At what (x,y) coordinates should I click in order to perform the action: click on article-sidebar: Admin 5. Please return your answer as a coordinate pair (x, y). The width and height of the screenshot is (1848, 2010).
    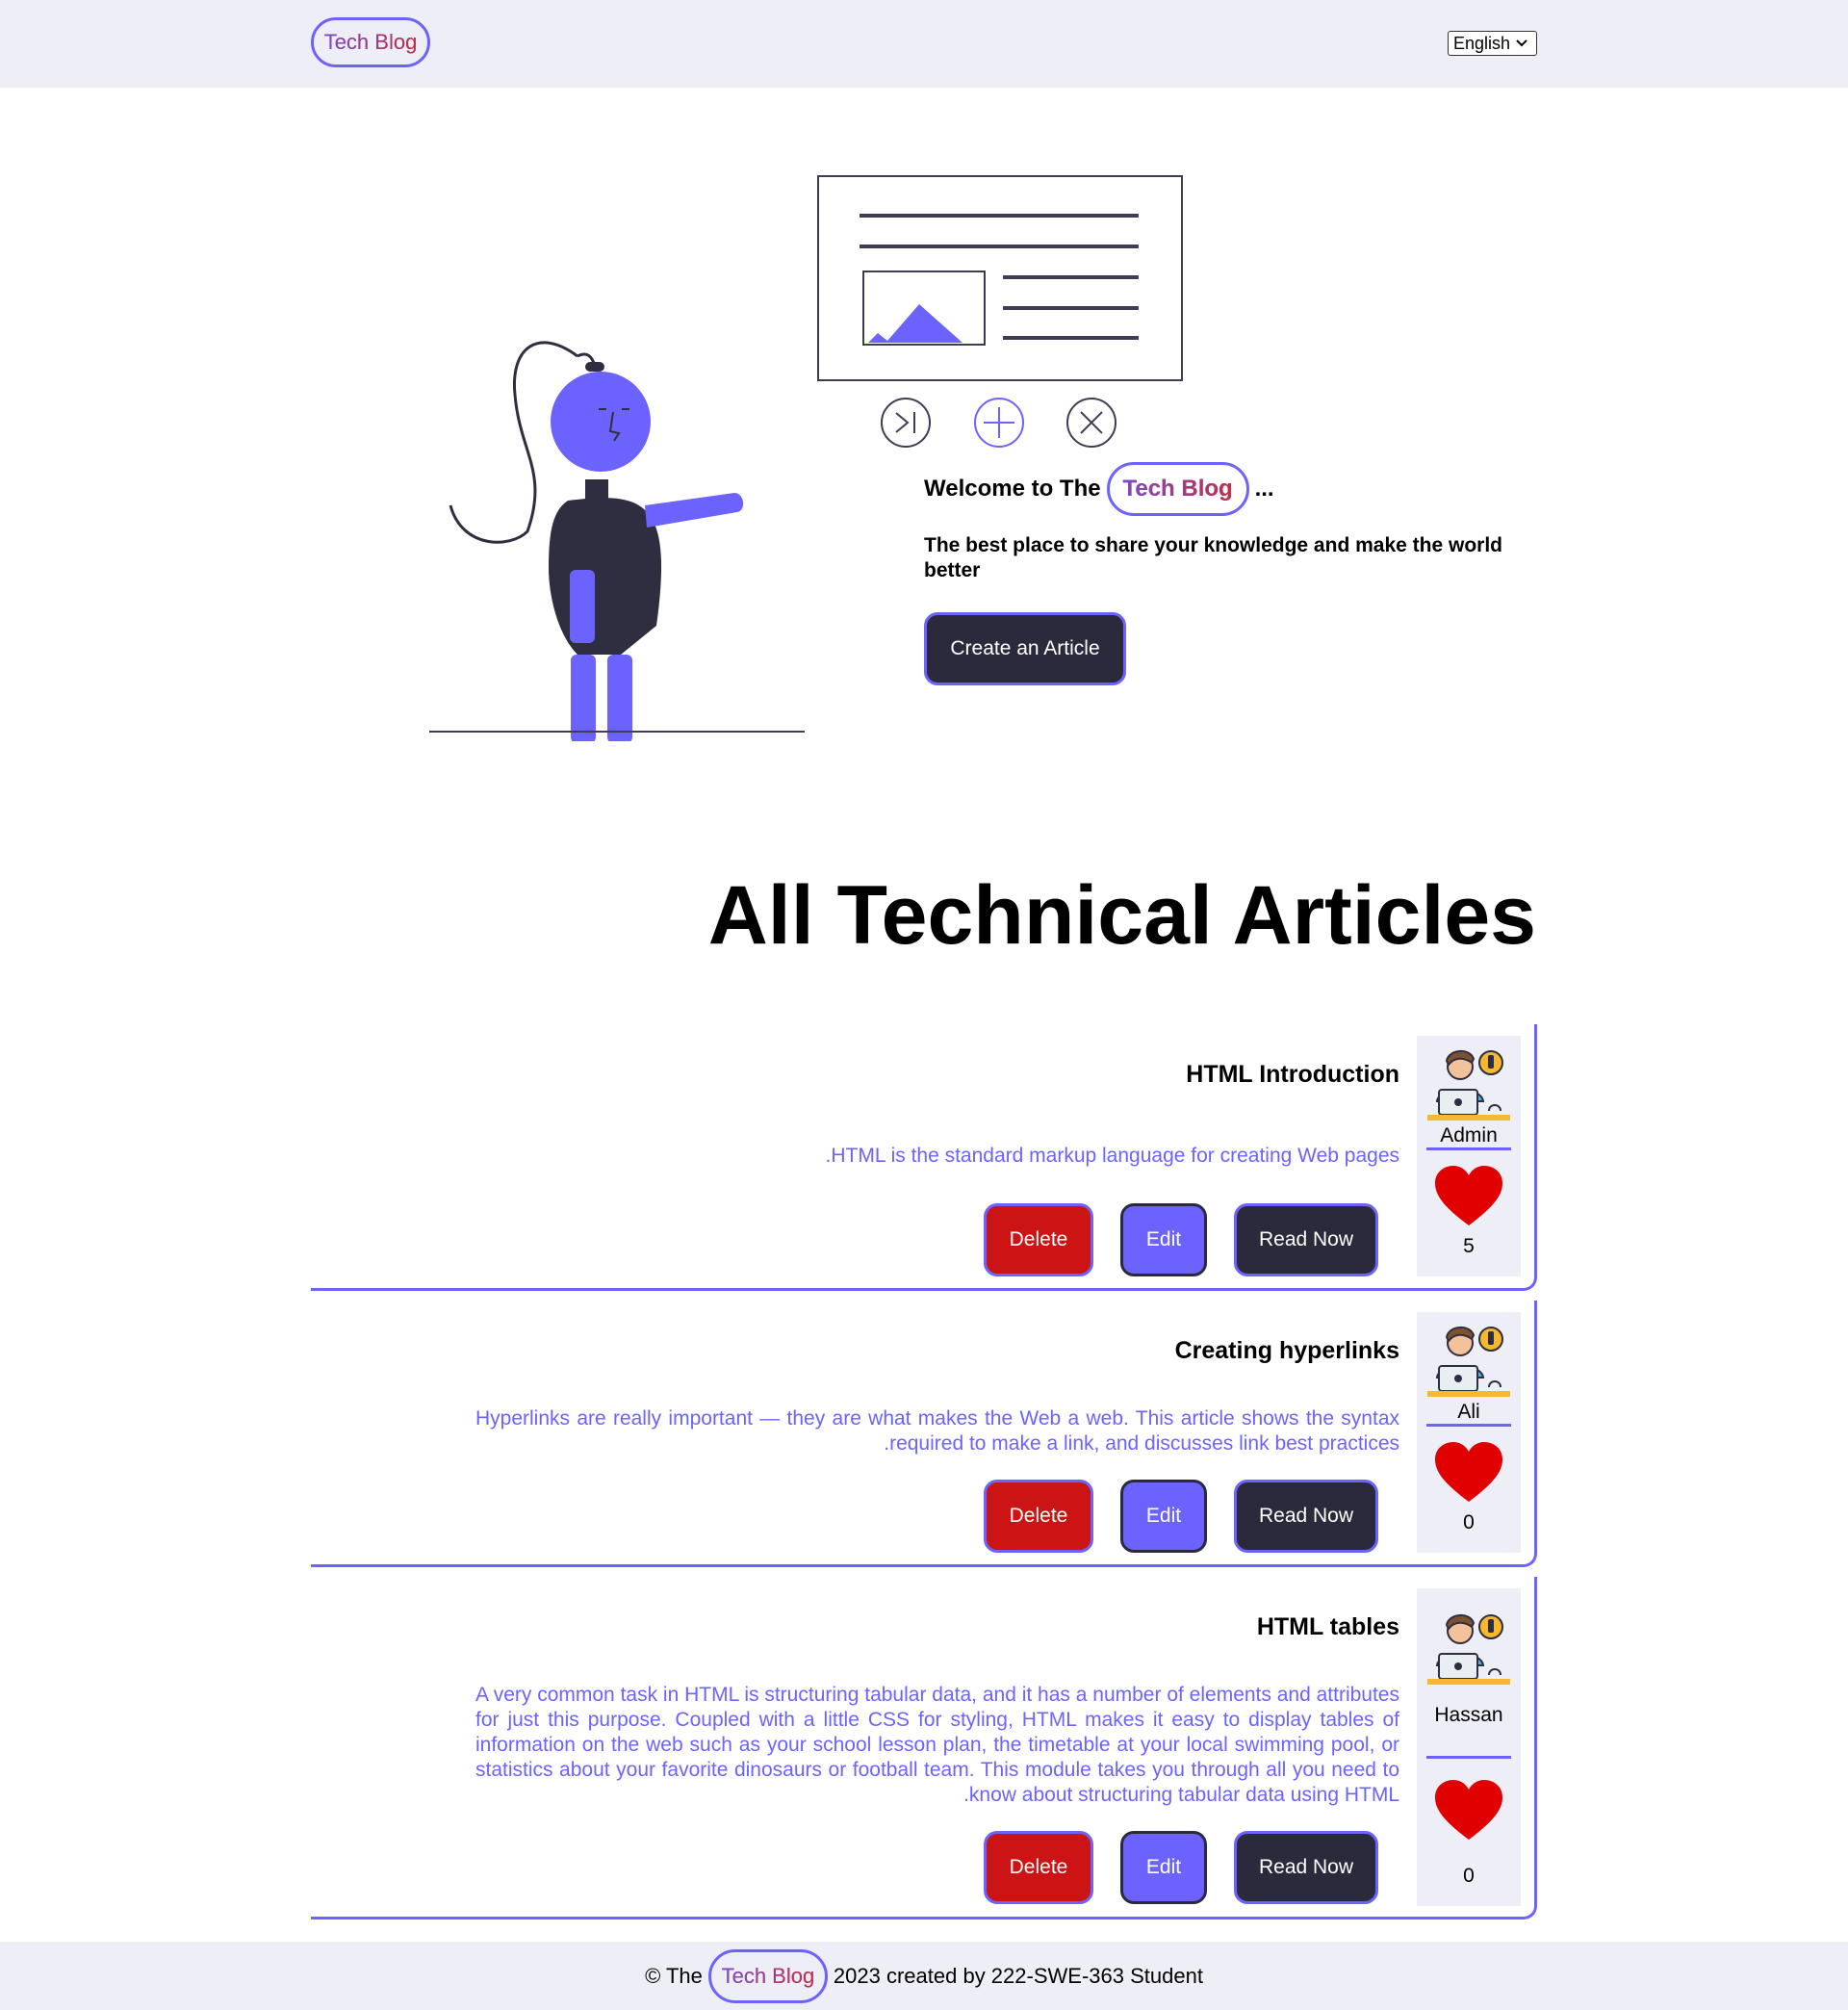
    Looking at the image, I should click on (1469, 1156).